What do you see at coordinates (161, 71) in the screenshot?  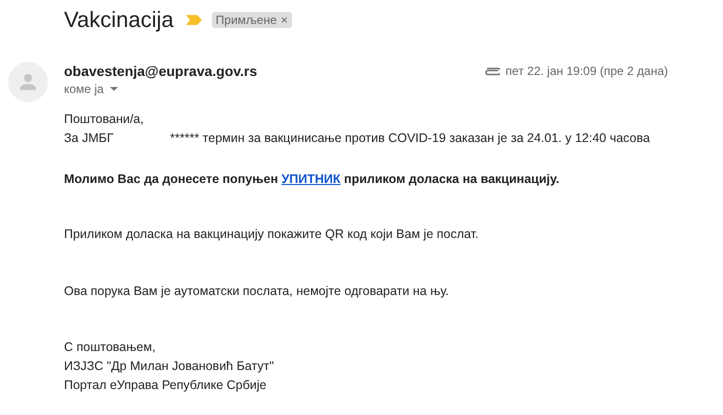 I see `sender-email: obavestenja@euprava.gov.rs` at bounding box center [161, 71].